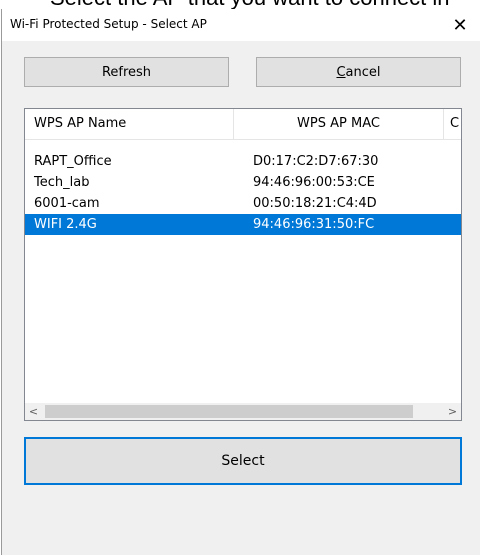 This screenshot has width=480, height=556. I want to click on ap-mac-cell: 94:46:96:00:53:CE, so click(314, 182).